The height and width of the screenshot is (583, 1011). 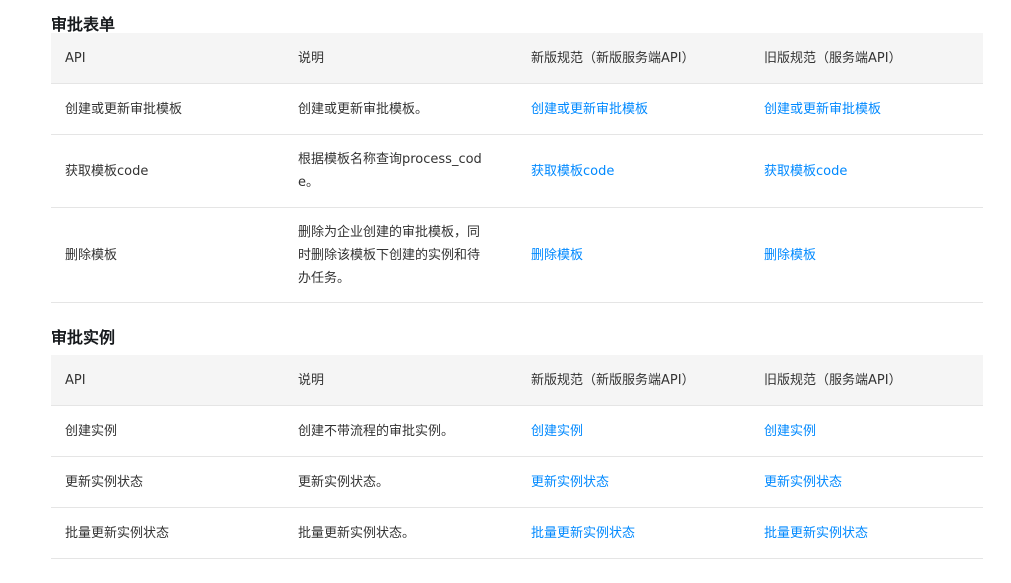 What do you see at coordinates (805, 171) in the screenshot?
I see `old-spec-link: 获取模板code` at bounding box center [805, 171].